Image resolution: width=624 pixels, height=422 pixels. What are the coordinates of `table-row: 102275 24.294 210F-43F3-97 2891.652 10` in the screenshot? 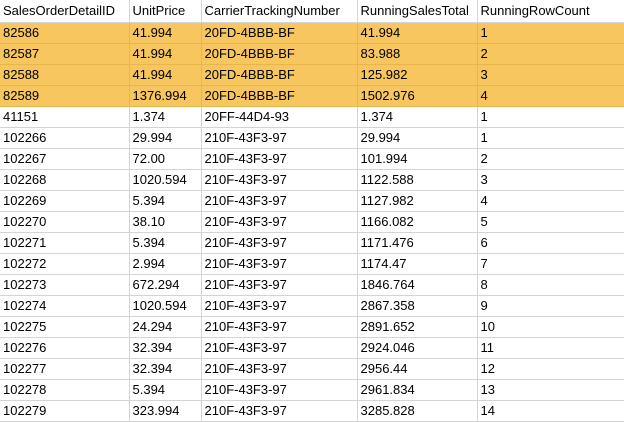 It's located at (312, 327).